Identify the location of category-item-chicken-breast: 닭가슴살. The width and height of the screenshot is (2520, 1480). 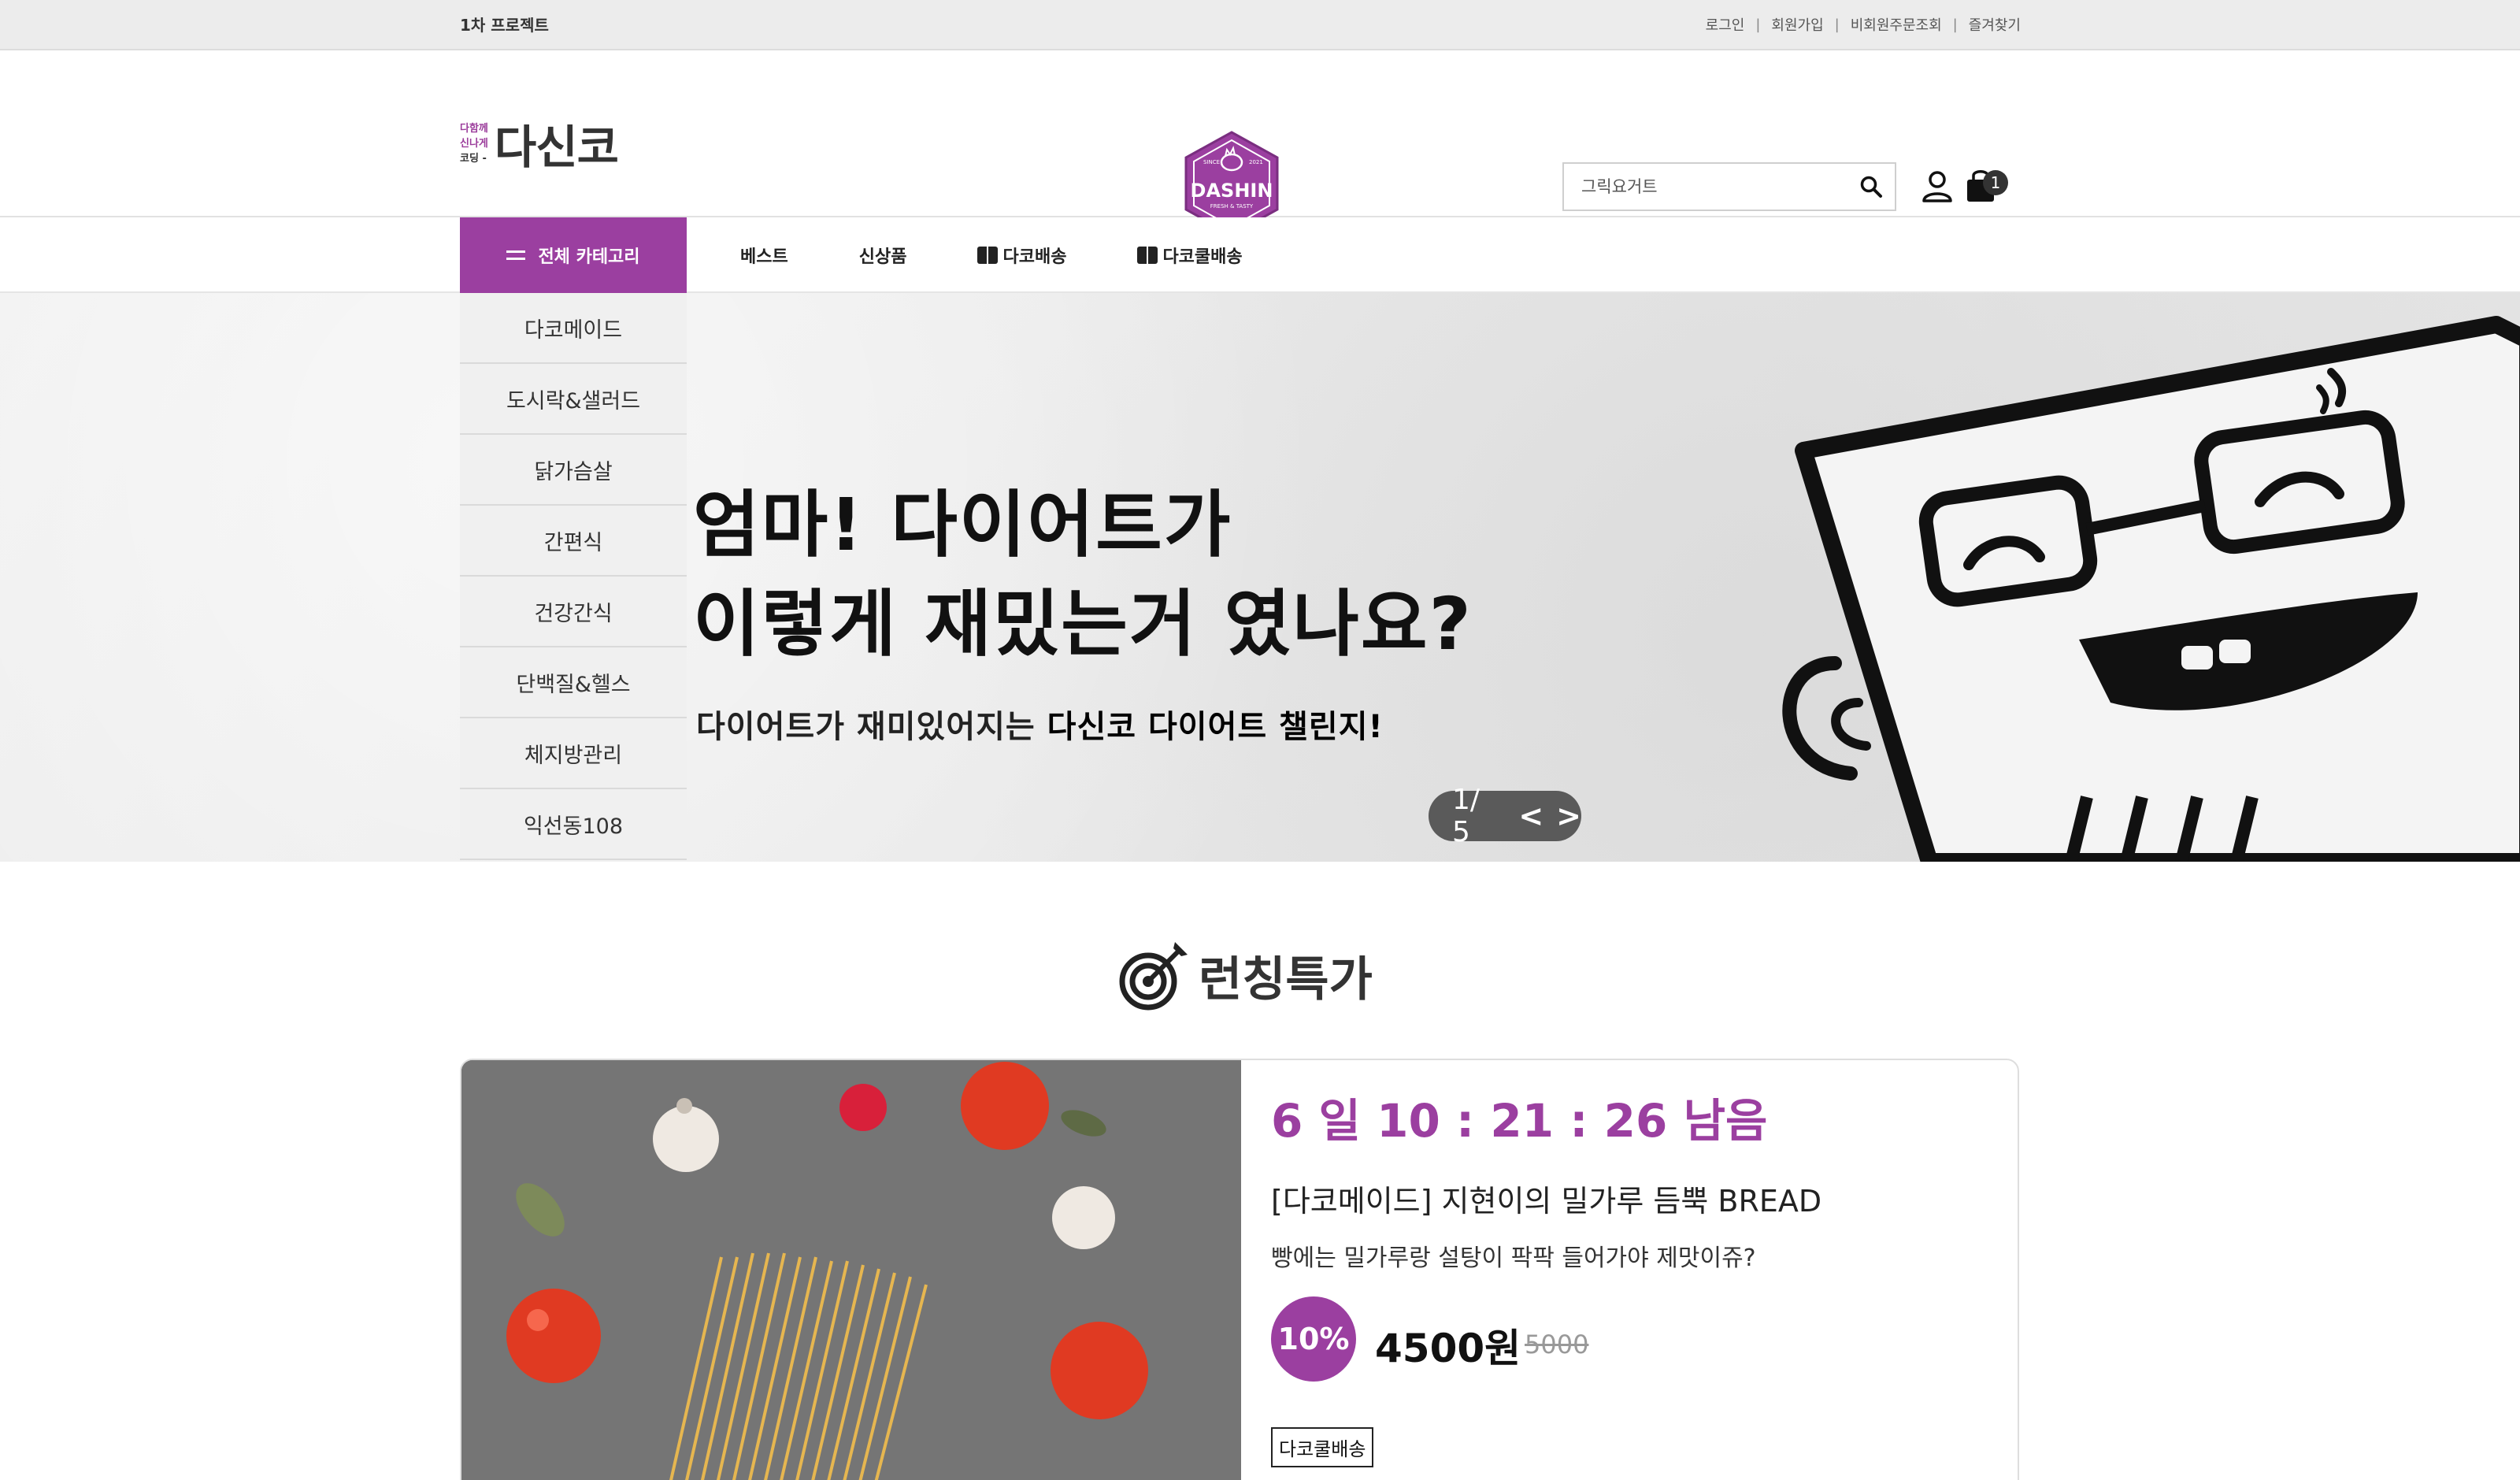
(573, 470).